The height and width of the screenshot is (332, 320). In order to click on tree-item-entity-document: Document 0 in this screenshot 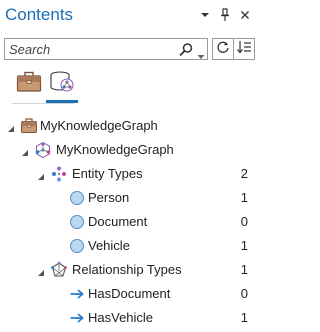, I will do `click(129, 222)`.